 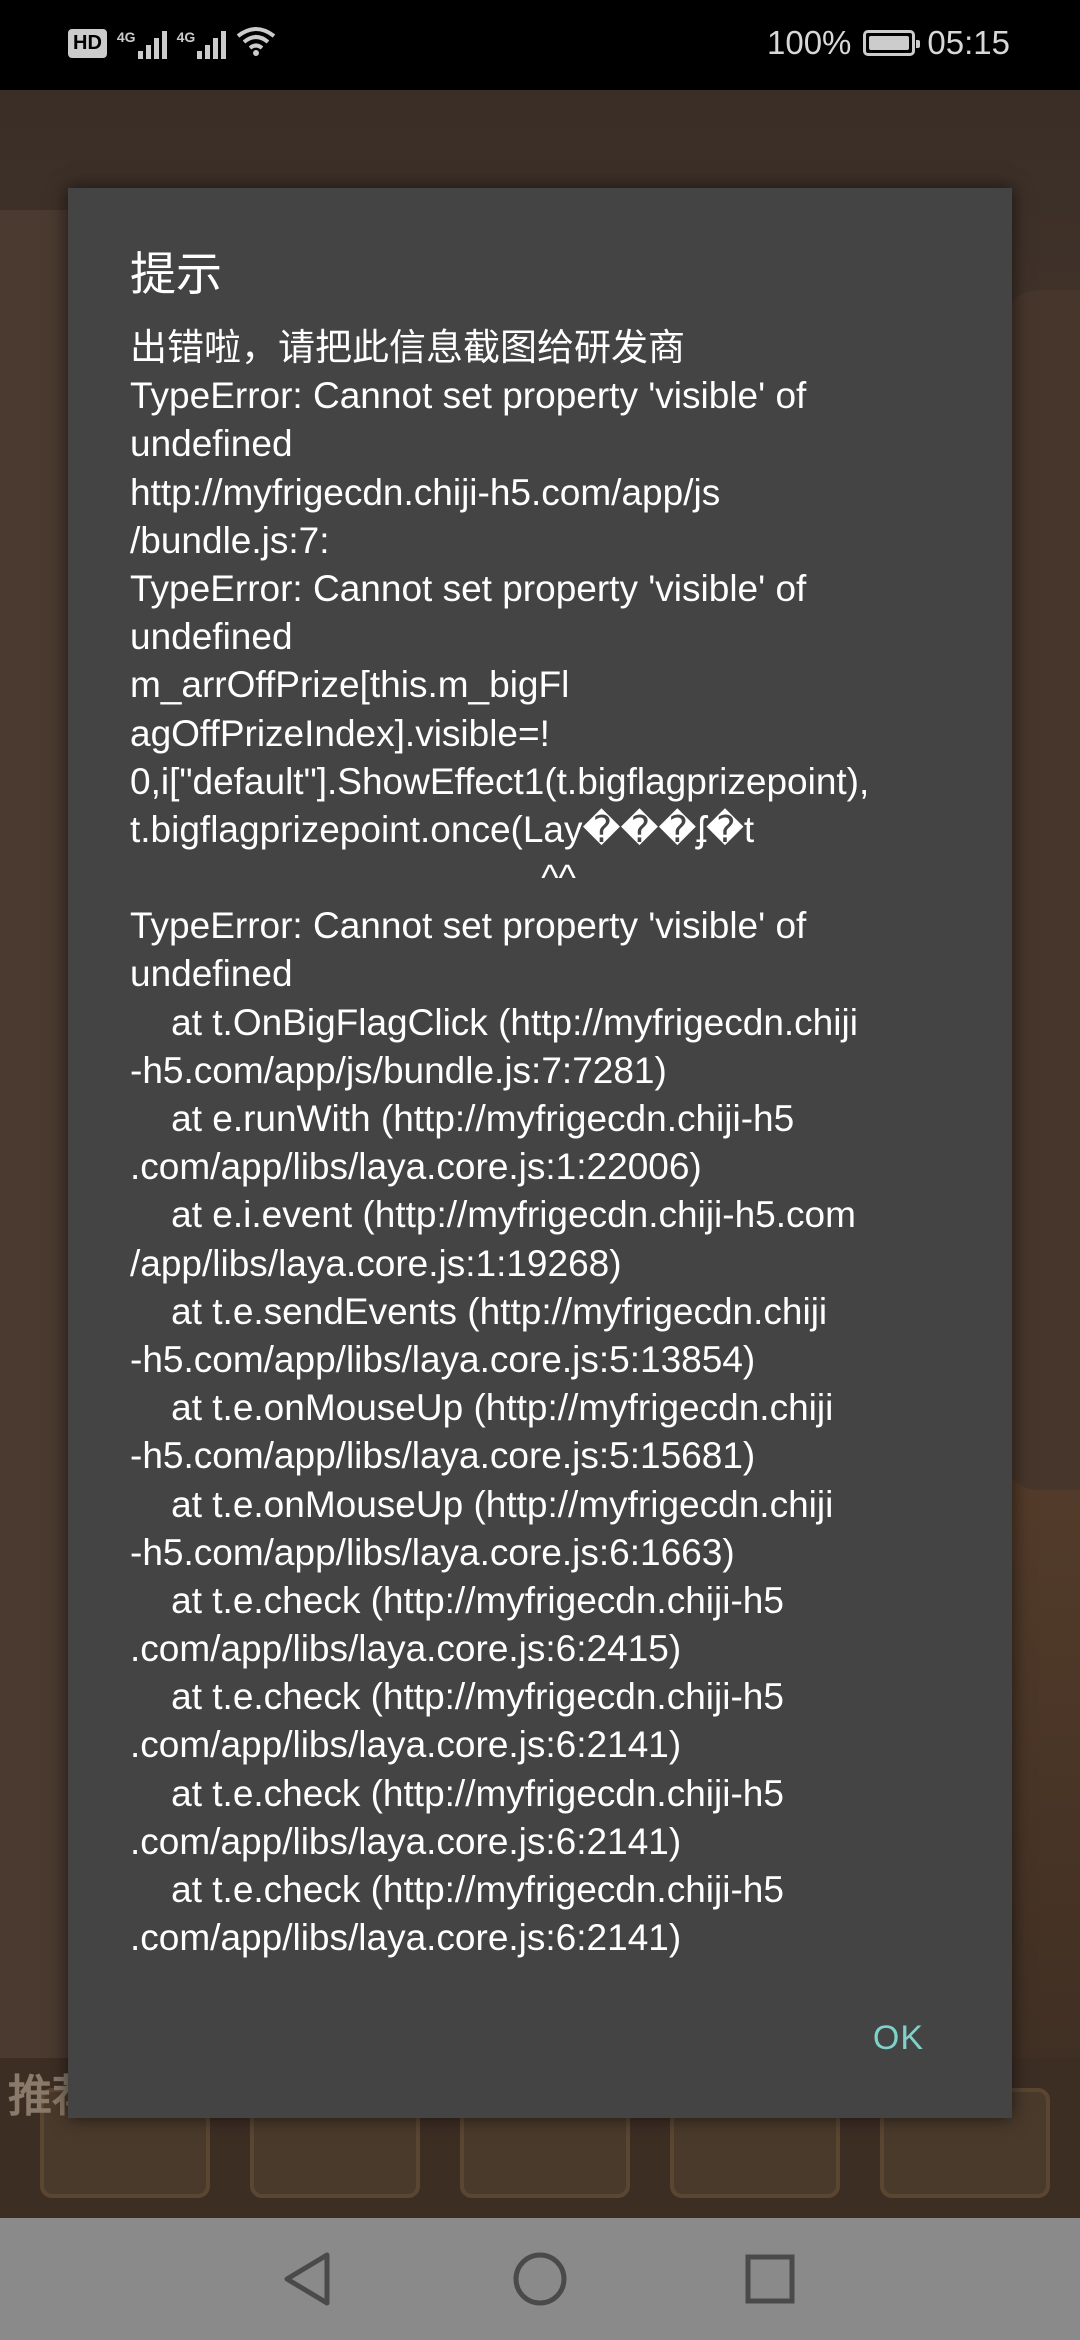 What do you see at coordinates (406, 1649) in the screenshot?
I see `message-line: .com/app/libs/laya.core.js:6:2415)` at bounding box center [406, 1649].